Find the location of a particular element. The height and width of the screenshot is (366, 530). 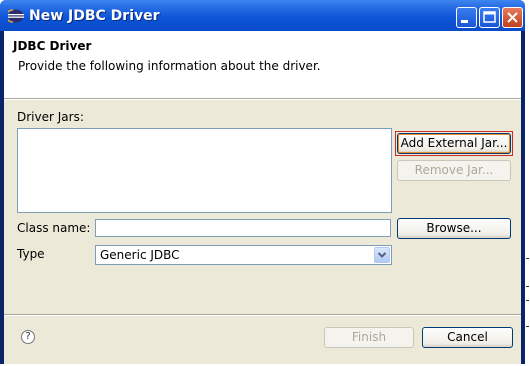

minimize-icon is located at coordinates (464, 21).